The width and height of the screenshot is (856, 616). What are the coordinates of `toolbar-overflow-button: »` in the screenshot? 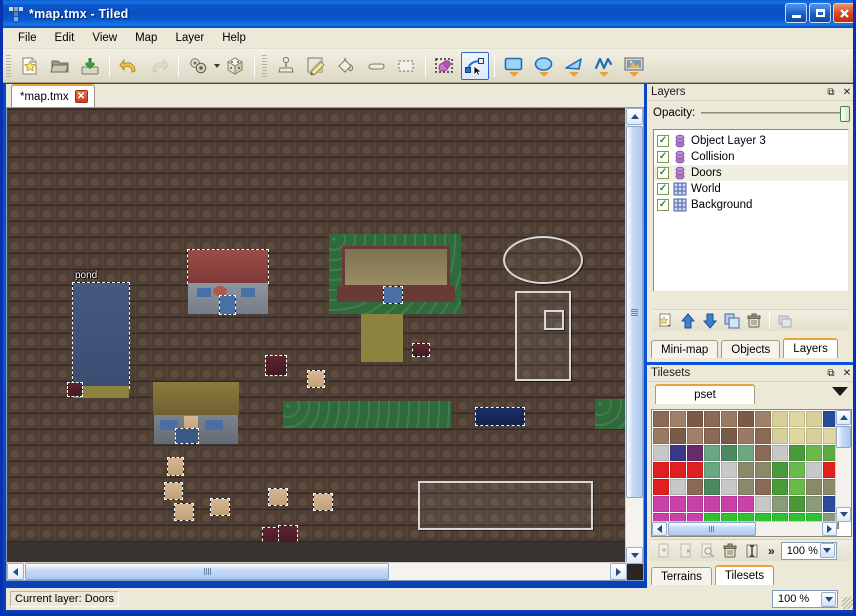 It's located at (771, 551).